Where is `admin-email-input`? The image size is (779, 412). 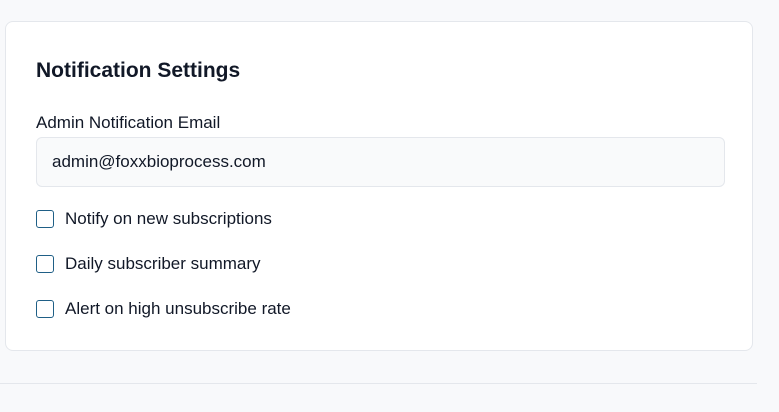 admin-email-input is located at coordinates (380, 162).